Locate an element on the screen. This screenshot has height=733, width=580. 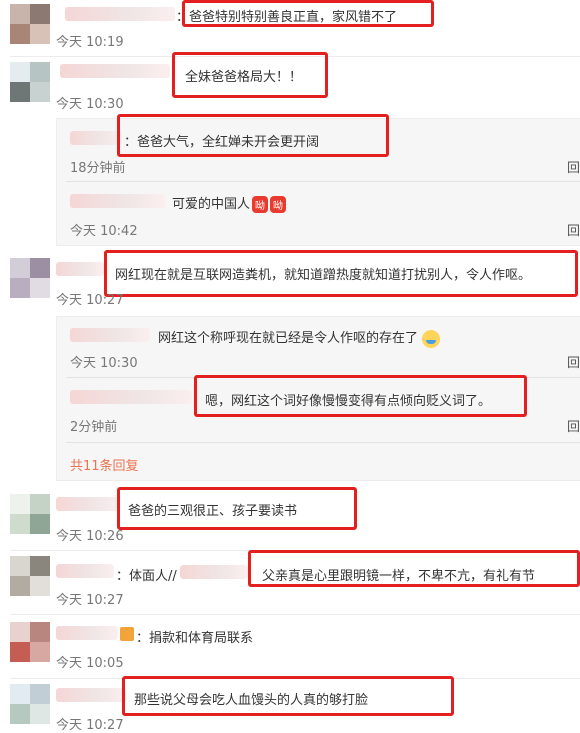
comment-text: ：捐款和体育局联系 is located at coordinates (195, 638).